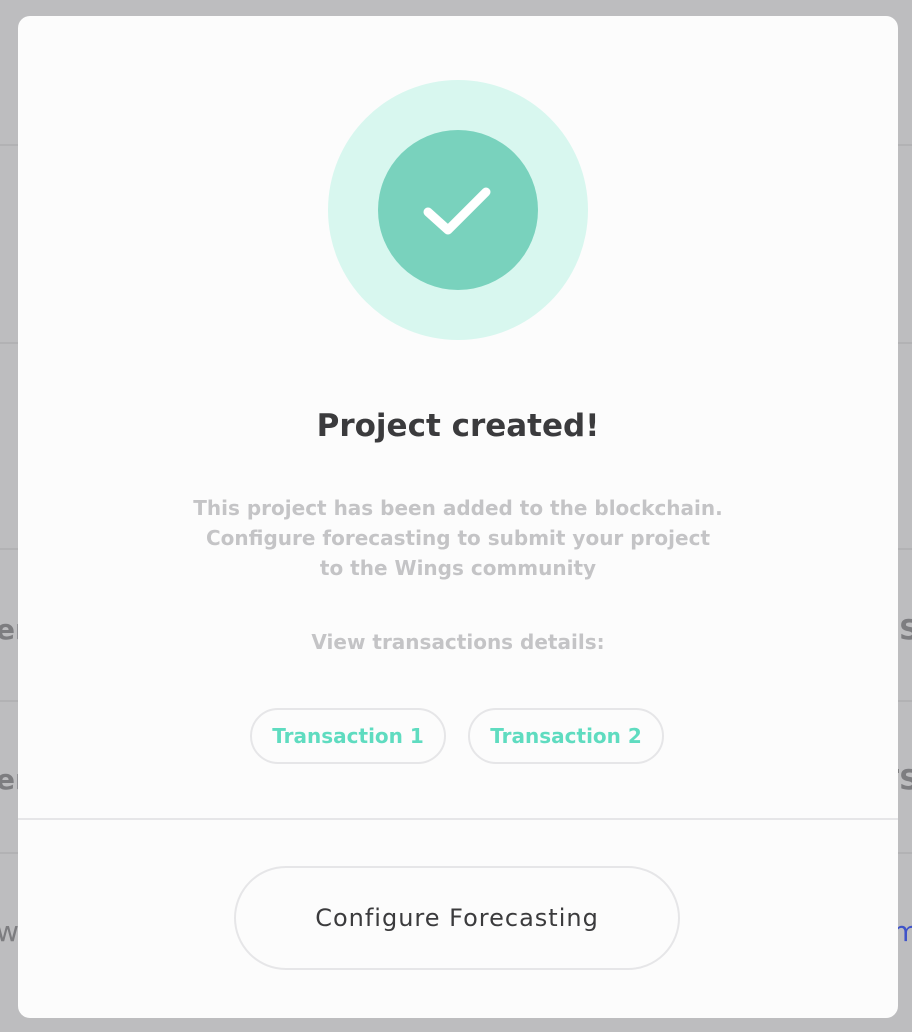 The height and width of the screenshot is (1032, 912). I want to click on success-halo, so click(458, 210).